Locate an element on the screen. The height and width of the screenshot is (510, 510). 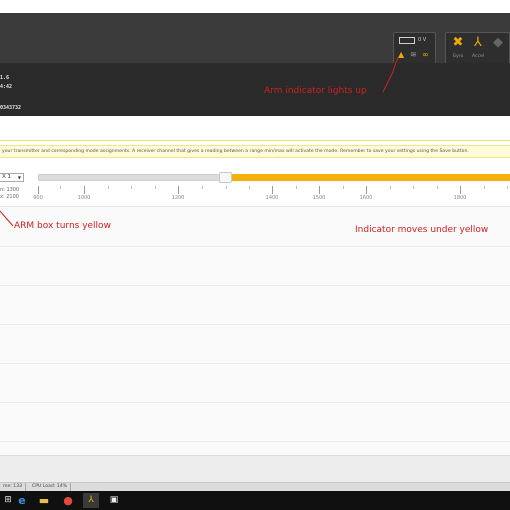
sensor-gyro-label: Gyro is located at coordinates (458, 56).